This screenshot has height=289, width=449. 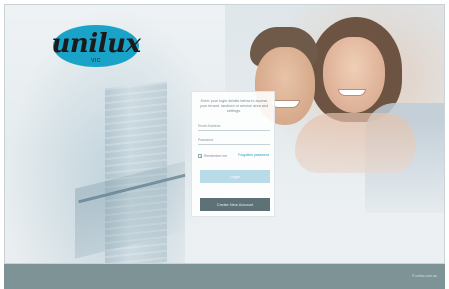 What do you see at coordinates (224, 276) in the screenshot?
I see `footer-bar: © unilux.com.au` at bounding box center [224, 276].